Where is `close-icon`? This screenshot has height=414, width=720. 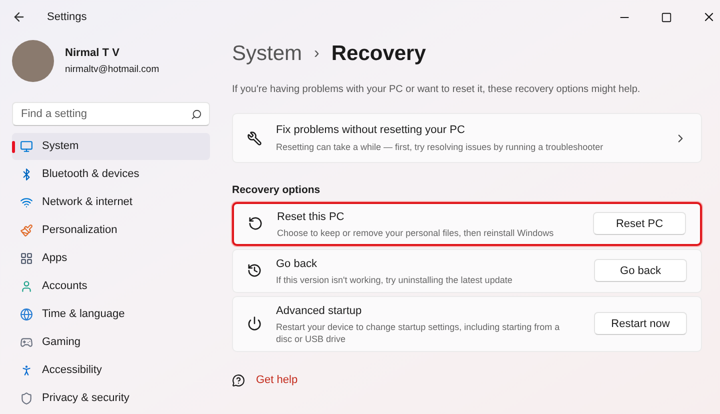 close-icon is located at coordinates (709, 17).